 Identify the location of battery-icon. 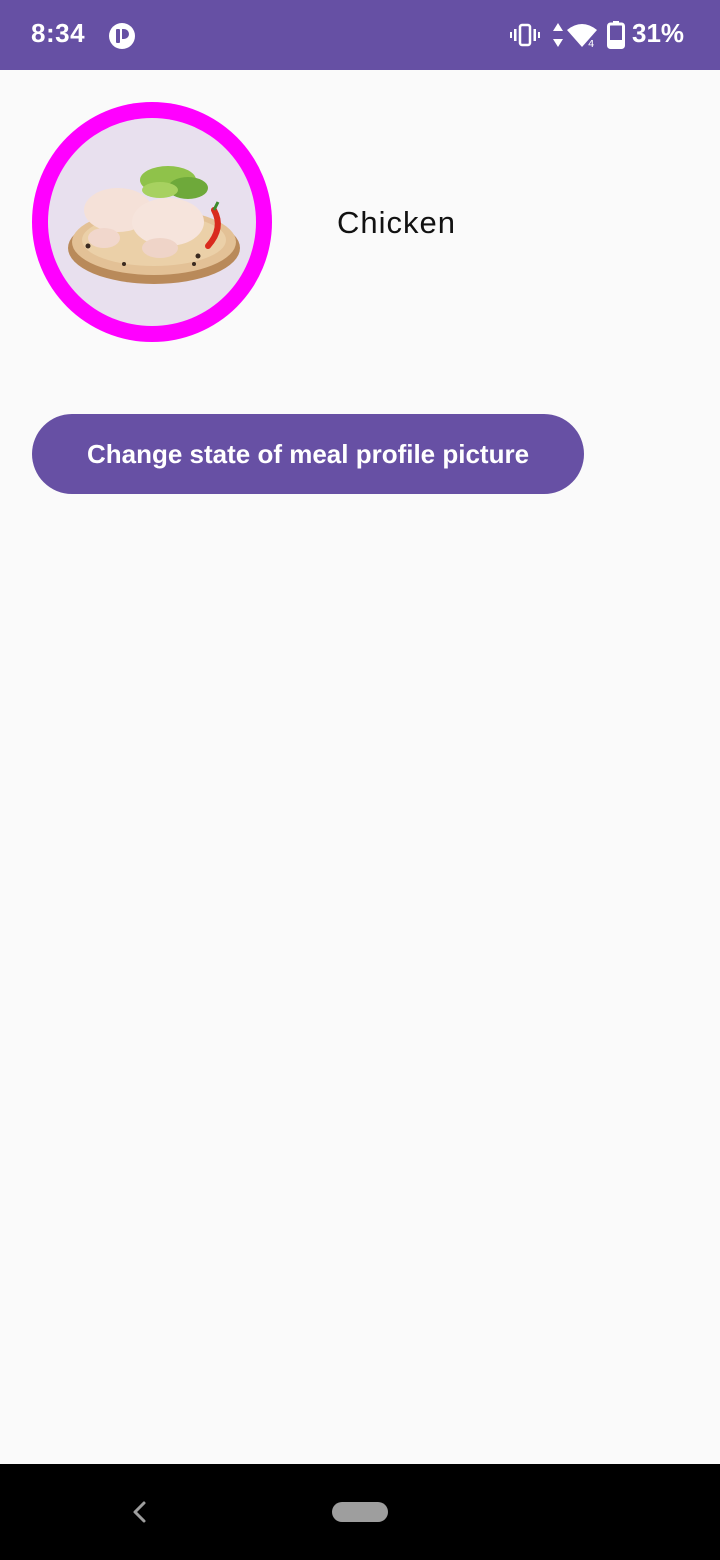
(616, 35).